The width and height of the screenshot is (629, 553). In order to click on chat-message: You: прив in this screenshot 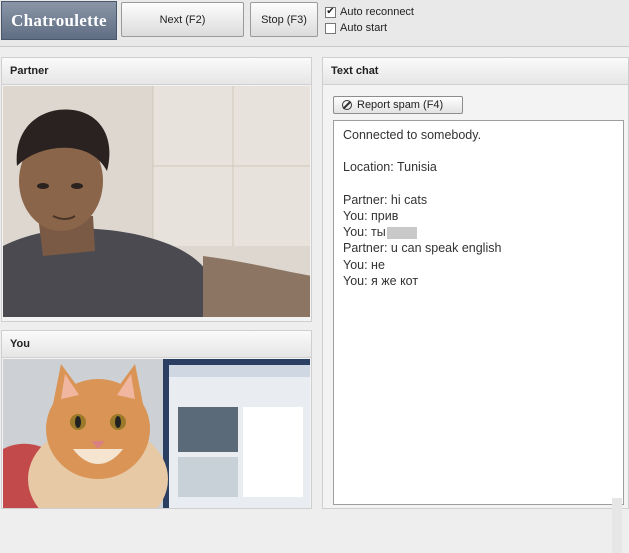, I will do `click(371, 215)`.